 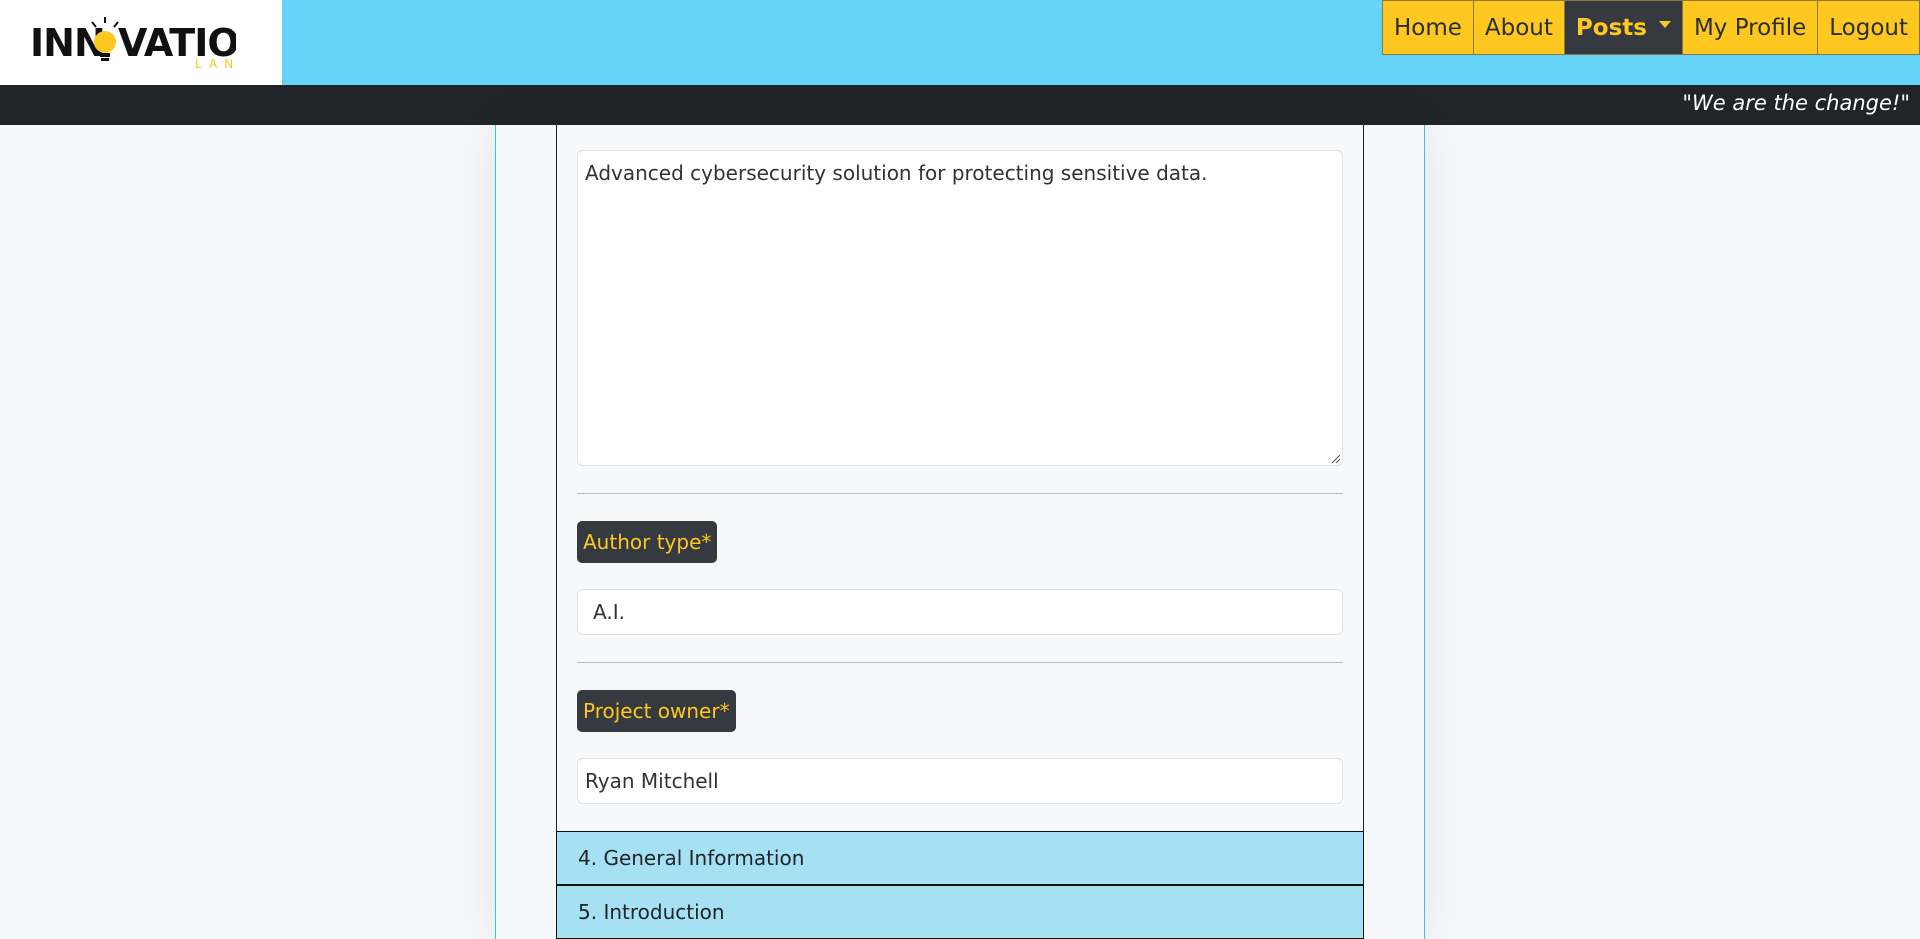 I want to click on accordion-header-general-information: 4. General Information, so click(x=960, y=858).